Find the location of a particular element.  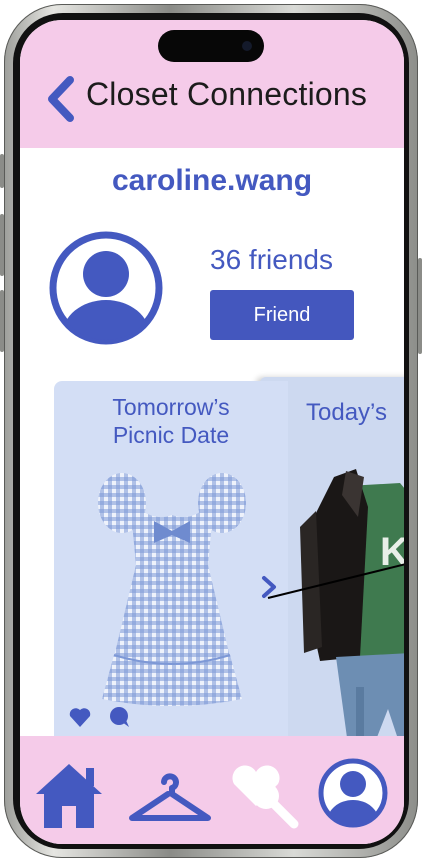

phone-power-button is located at coordinates (420, 306).